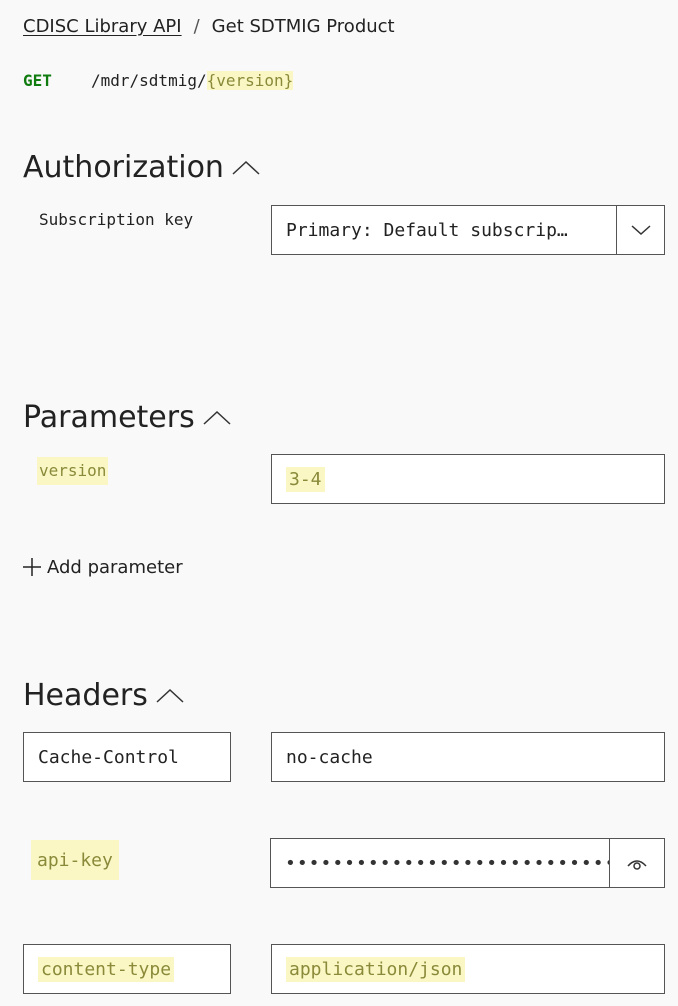 The width and height of the screenshot is (678, 1006). What do you see at coordinates (85, 695) in the screenshot?
I see `headers-title: Headers` at bounding box center [85, 695].